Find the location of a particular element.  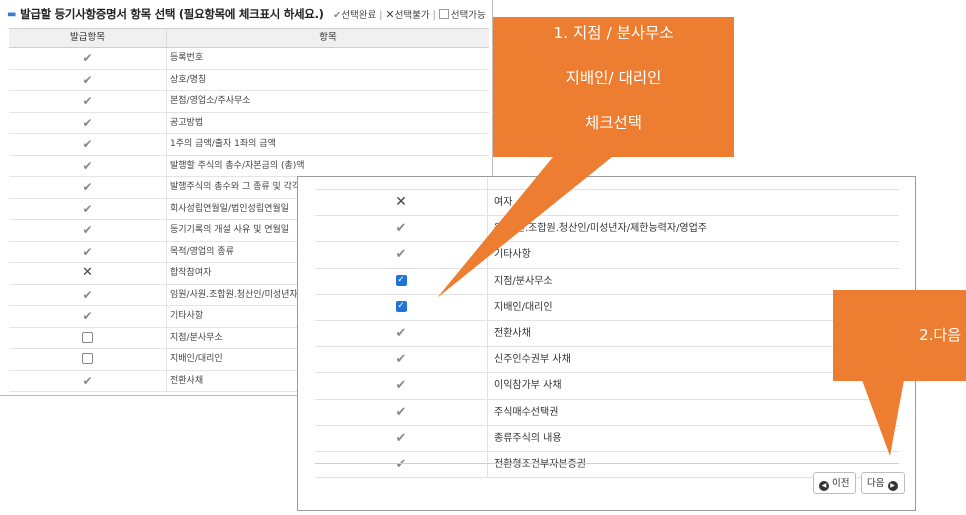

table-row: ✔ 발행할 주식의 총수/자본금의 (총)액 is located at coordinates (249, 166).